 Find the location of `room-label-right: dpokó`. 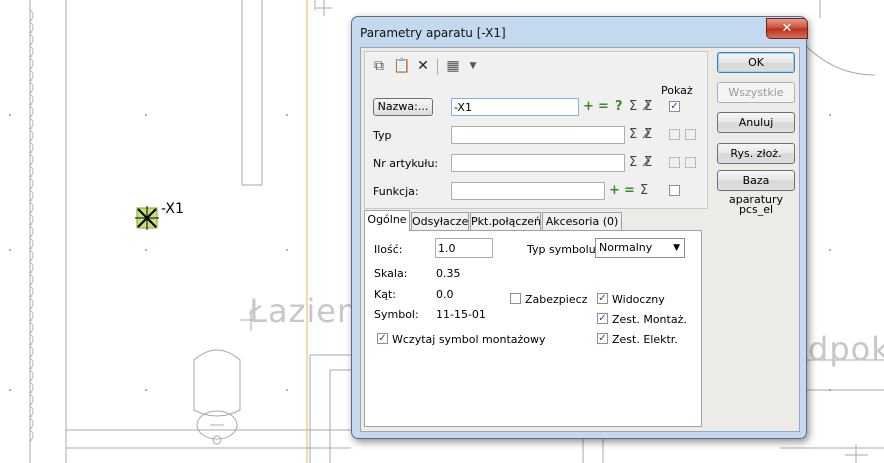

room-label-right: dpokó is located at coordinates (846, 349).